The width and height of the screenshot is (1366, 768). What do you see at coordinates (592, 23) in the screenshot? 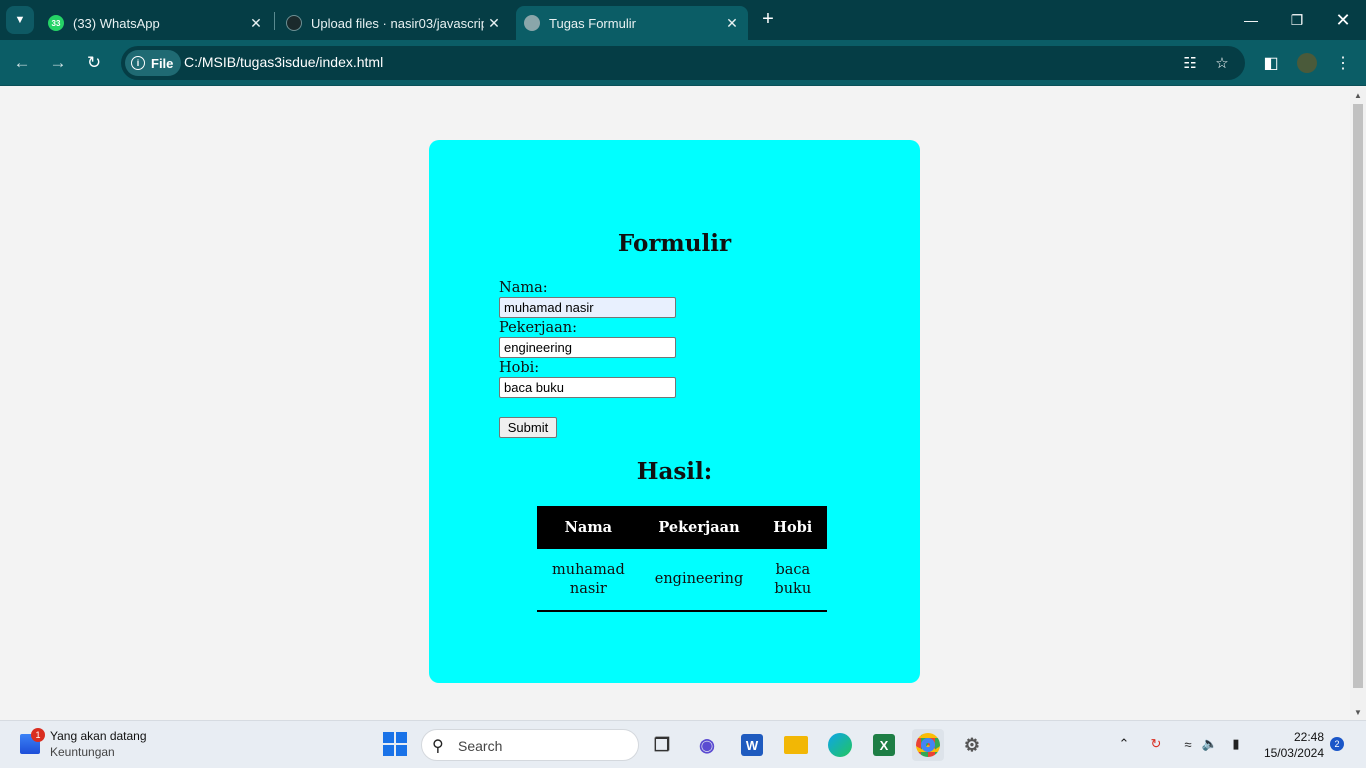
I see `tab-title: Tugas Formulir` at bounding box center [592, 23].